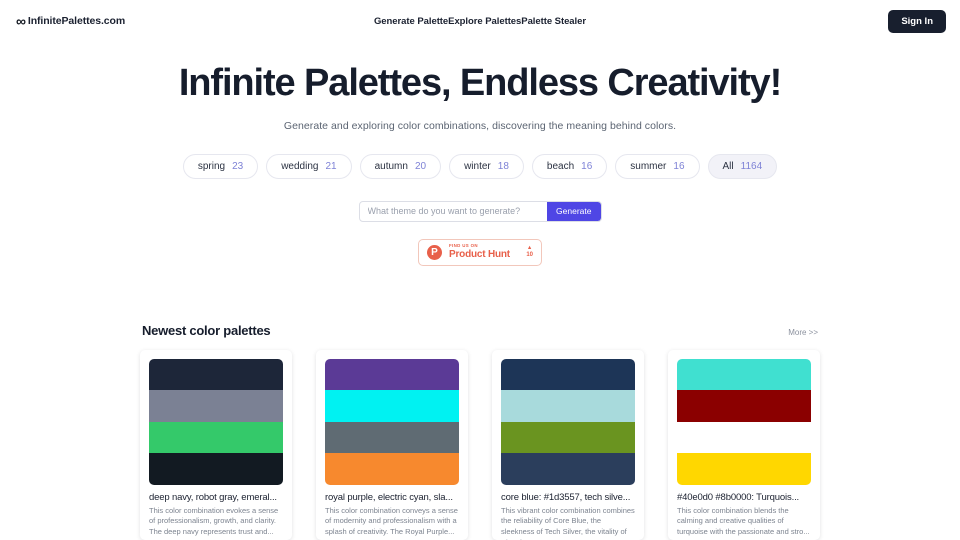 The width and height of the screenshot is (960, 540). What do you see at coordinates (420, 166) in the screenshot?
I see `tag-count: 20` at bounding box center [420, 166].